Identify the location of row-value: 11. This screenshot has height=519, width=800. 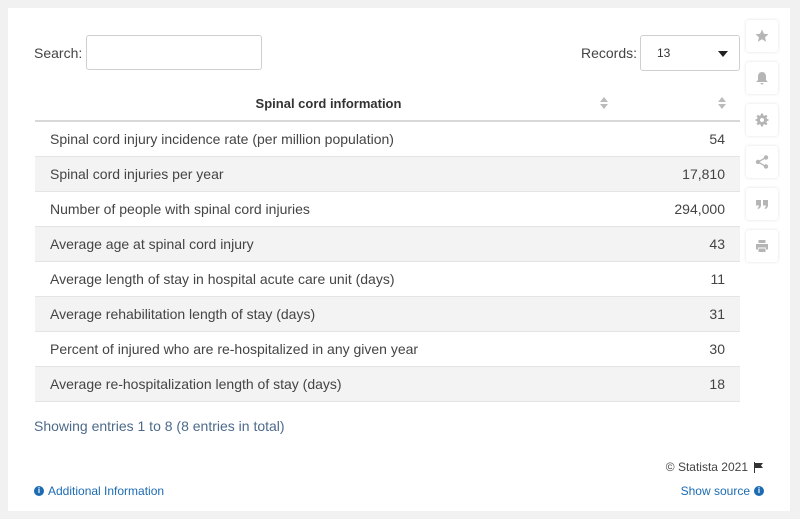
(681, 279).